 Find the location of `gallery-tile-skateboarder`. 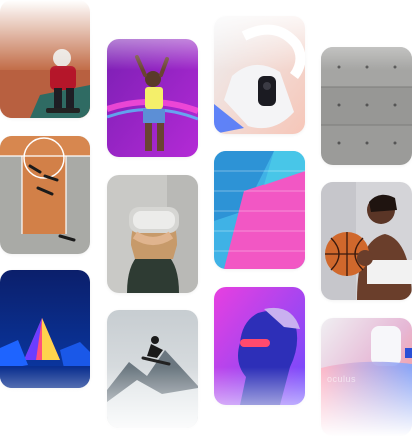

gallery-tile-skateboarder is located at coordinates (45, 59).